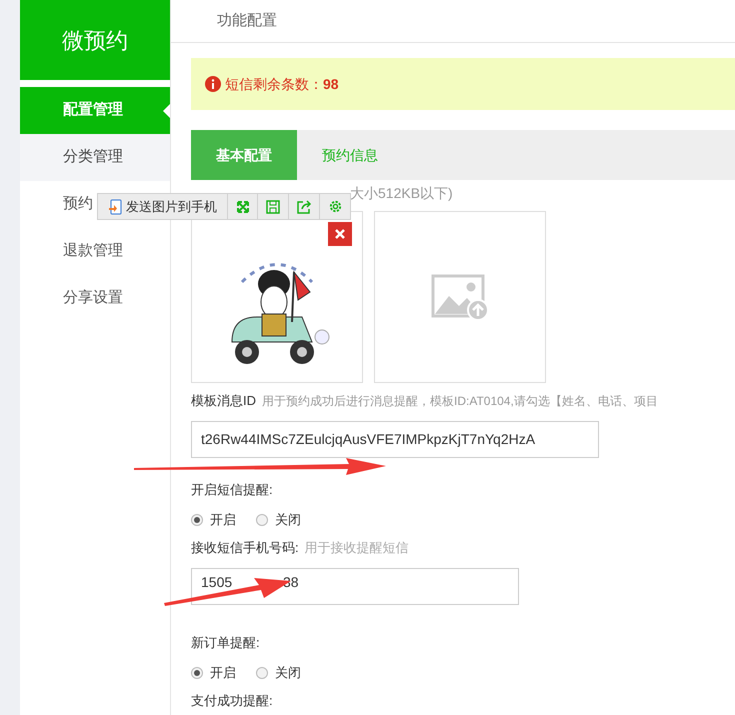 Image resolution: width=735 pixels, height=715 pixels. What do you see at coordinates (395, 439) in the screenshot?
I see `input-field: t26Rw44IMSc7ZEulcjqAusVFE7IMPkpzKjT7nYq2HzA` at bounding box center [395, 439].